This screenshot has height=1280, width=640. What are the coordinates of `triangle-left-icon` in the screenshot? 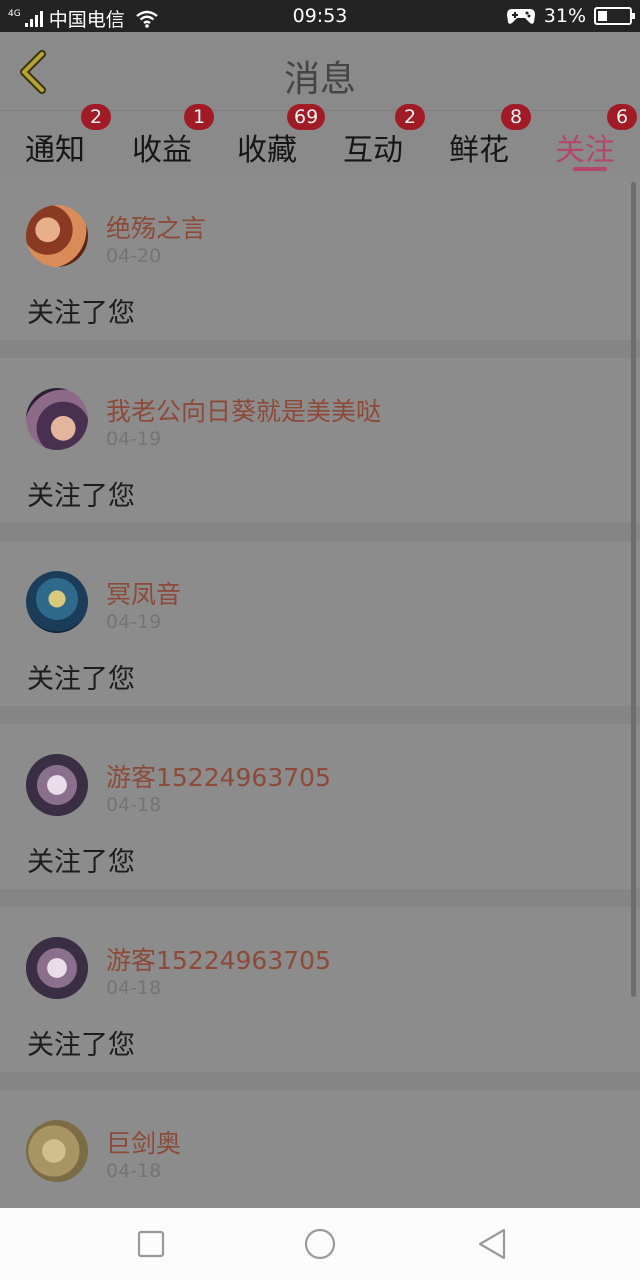 It's located at (492, 1244).